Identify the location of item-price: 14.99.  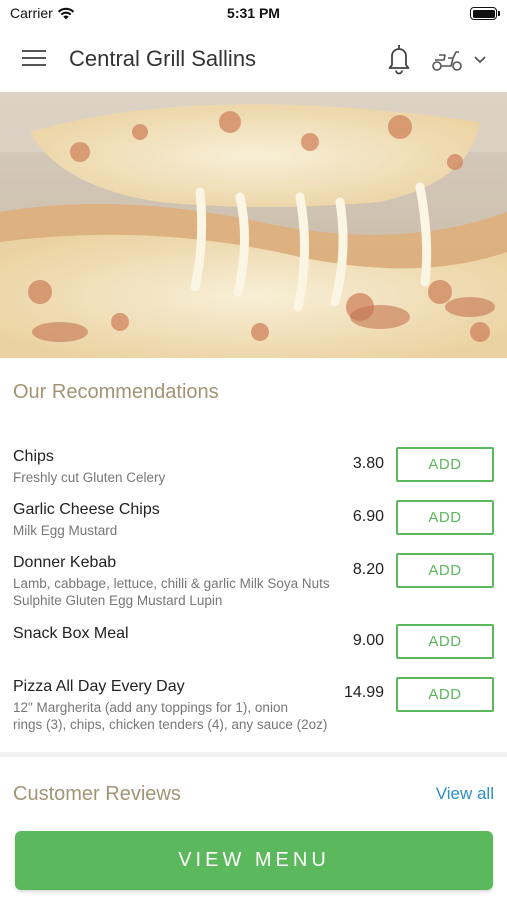
(363, 692).